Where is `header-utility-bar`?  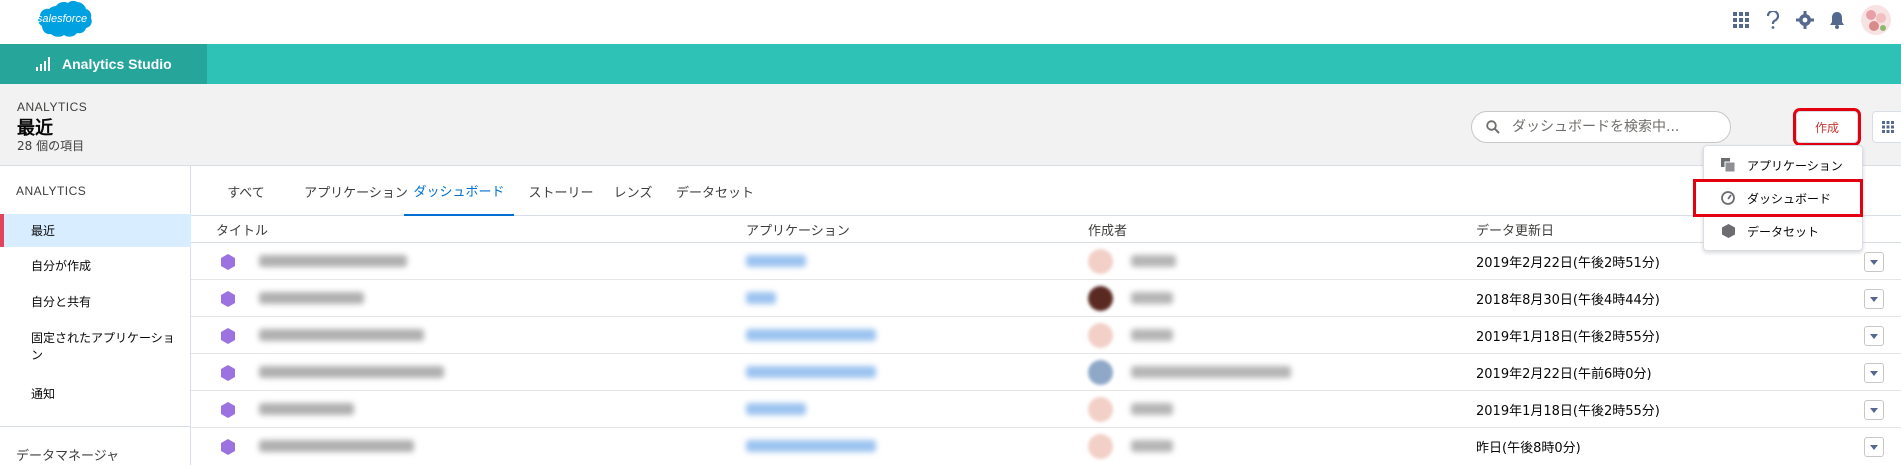 header-utility-bar is located at coordinates (1813, 20).